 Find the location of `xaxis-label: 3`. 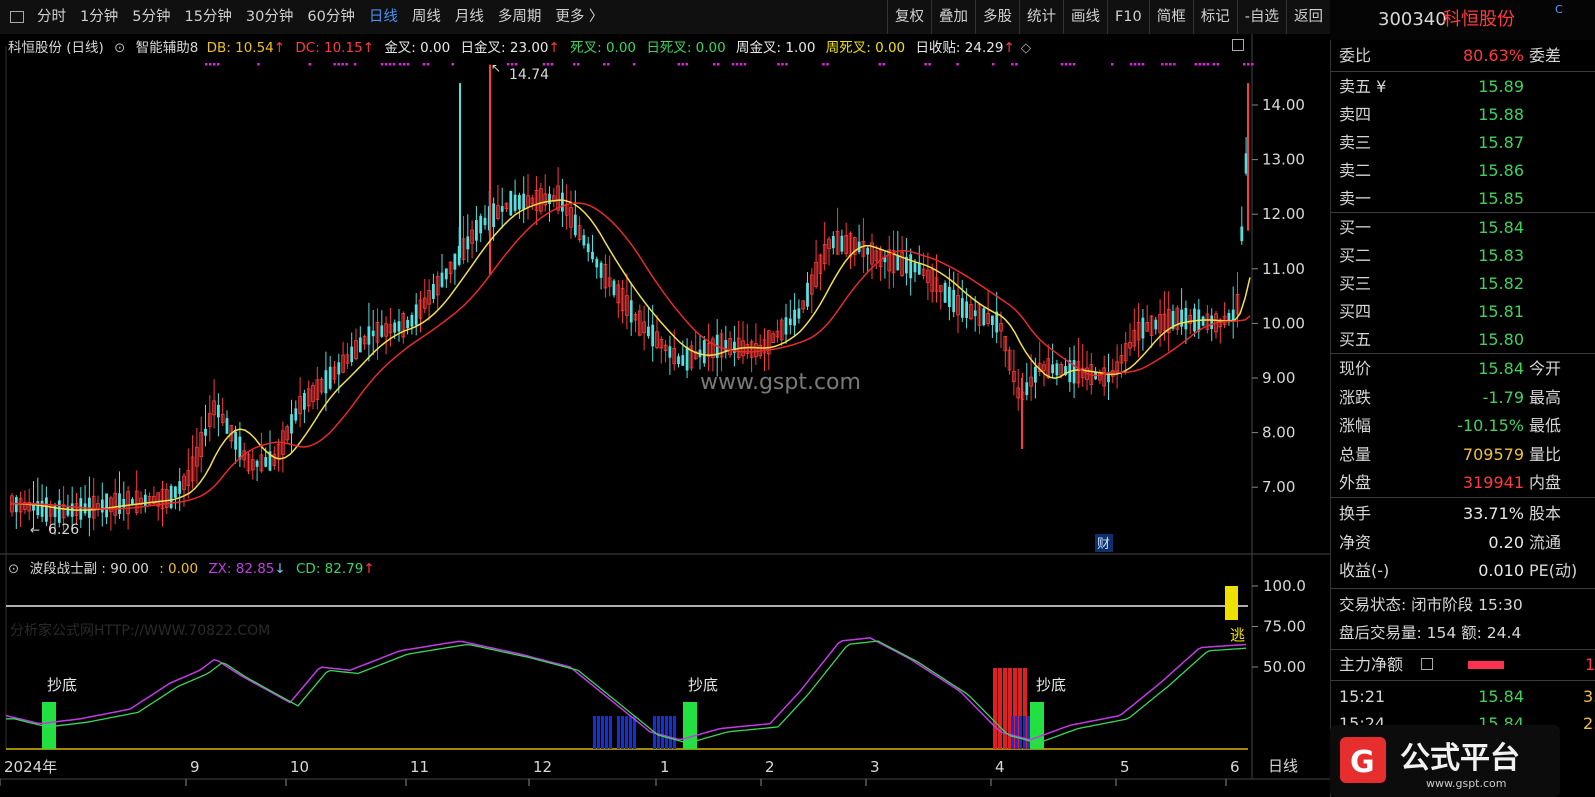

xaxis-label: 3 is located at coordinates (875, 767).